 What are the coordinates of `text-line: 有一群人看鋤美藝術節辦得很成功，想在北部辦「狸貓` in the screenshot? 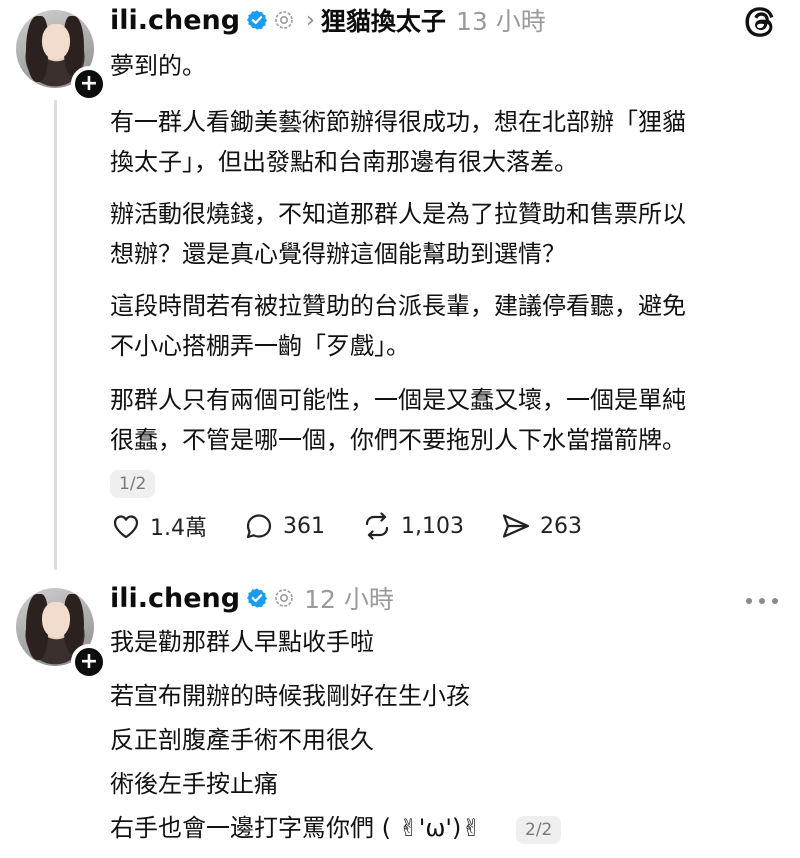 It's located at (398, 122).